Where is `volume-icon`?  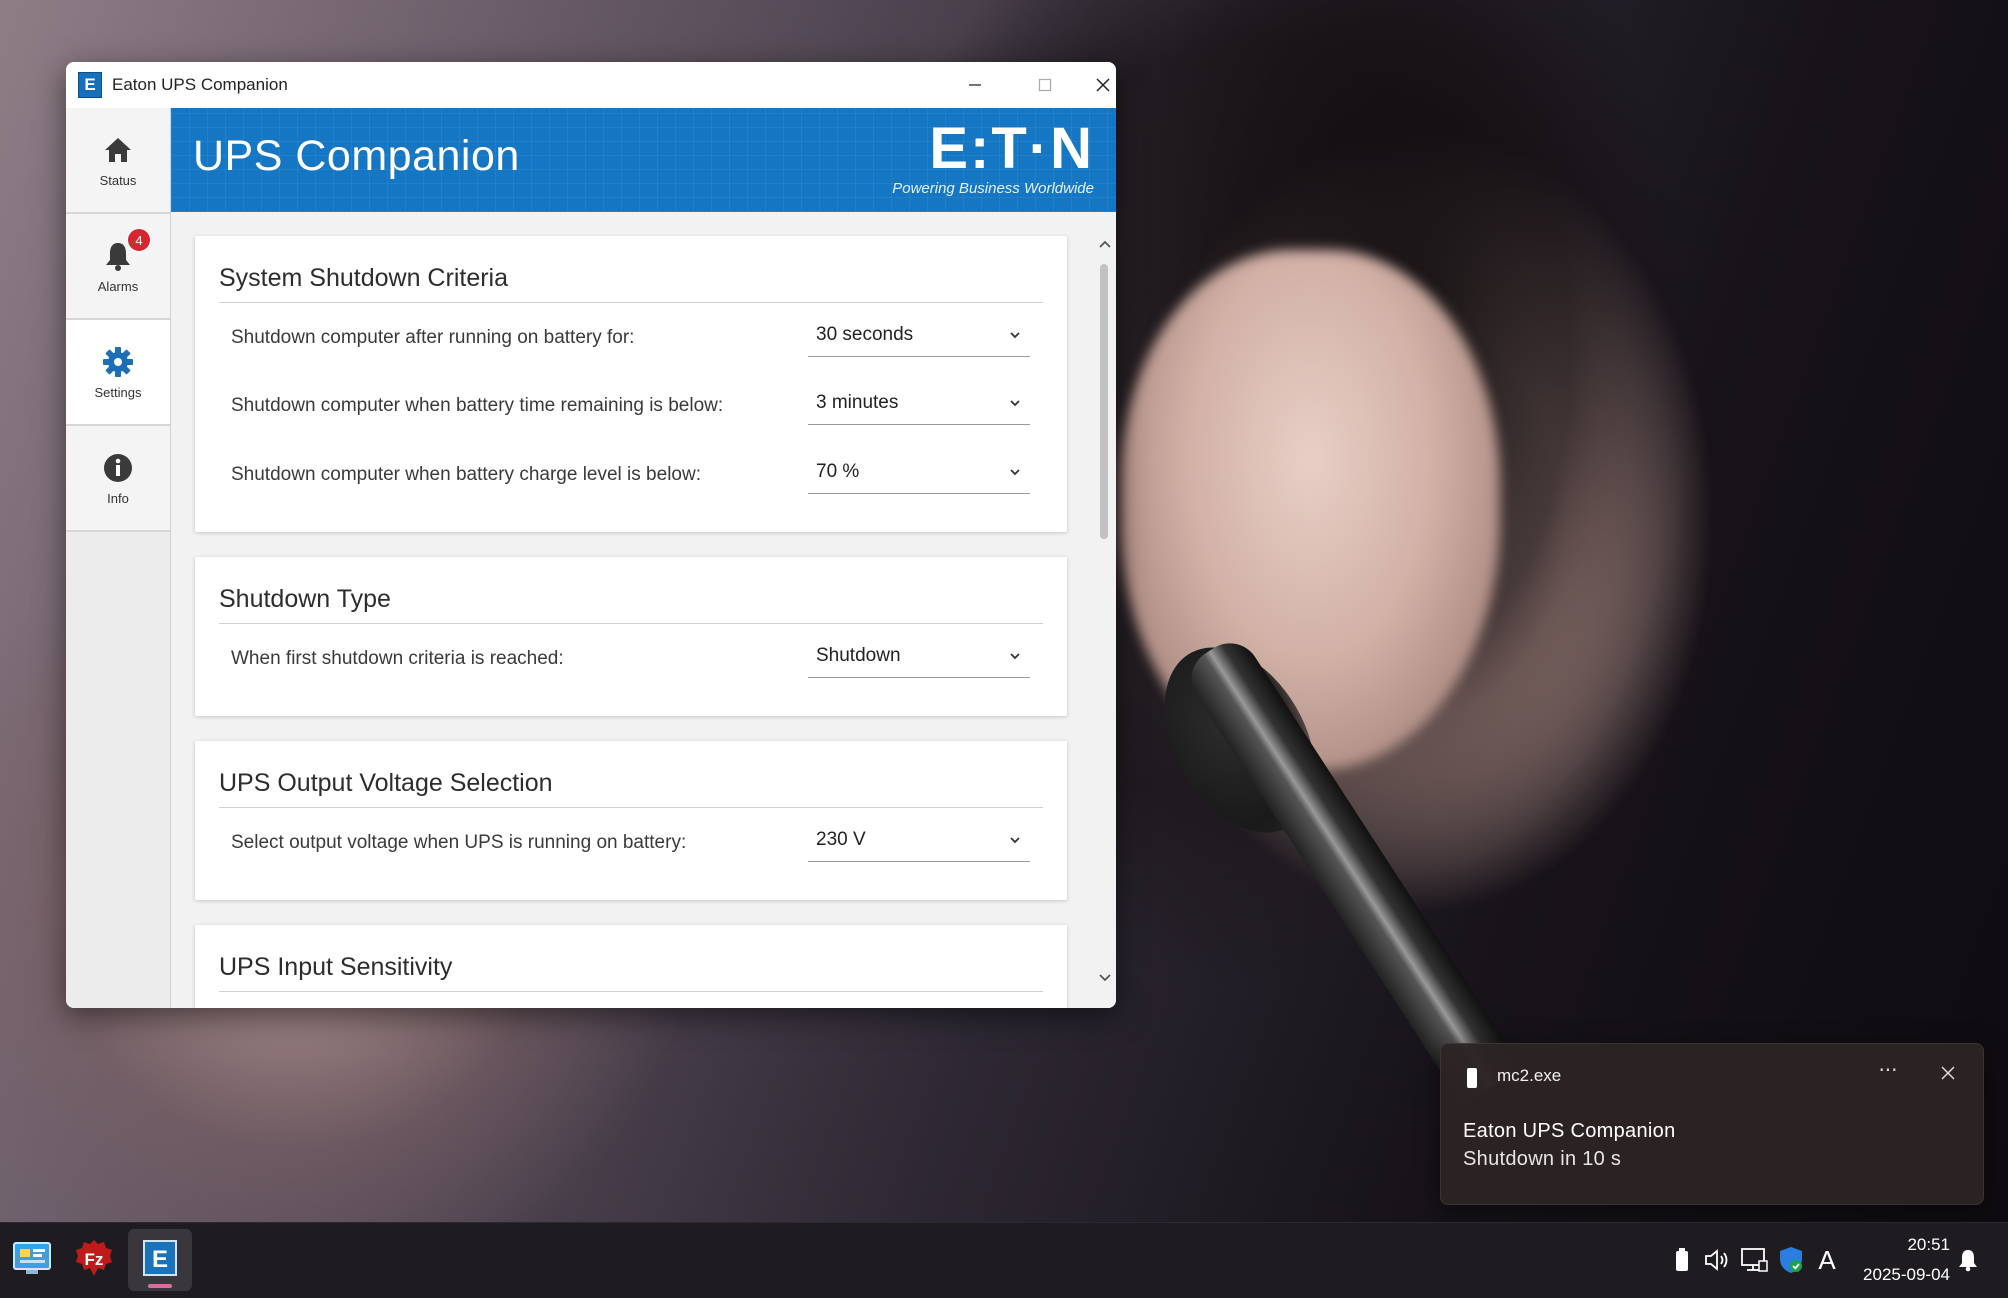 volume-icon is located at coordinates (1718, 1260).